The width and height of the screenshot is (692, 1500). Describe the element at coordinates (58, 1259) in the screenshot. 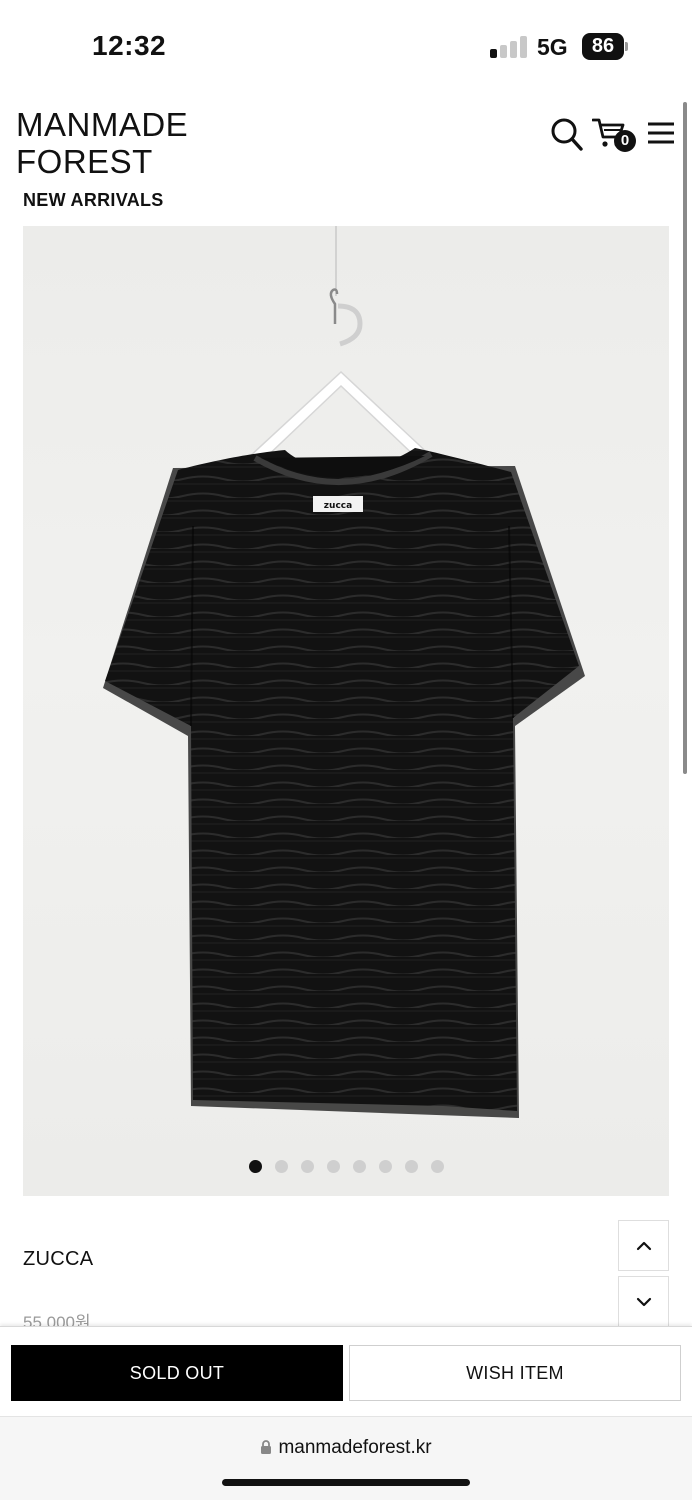

I see `product-brand: ZUCCA` at that location.